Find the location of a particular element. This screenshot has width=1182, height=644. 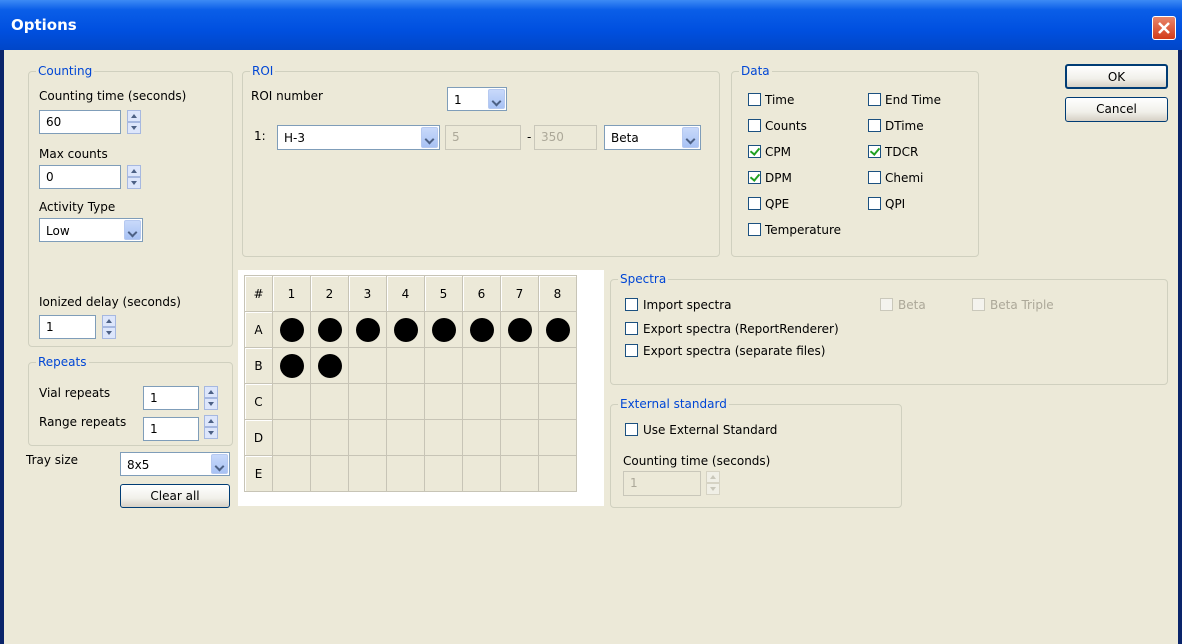

ionized-delay-spinner is located at coordinates (109, 327).